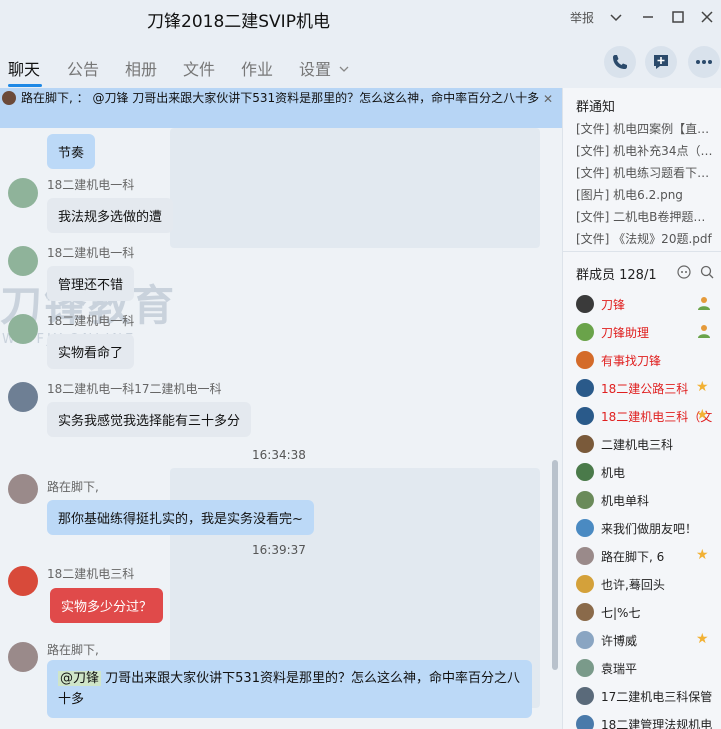  I want to click on notice-item: [文件] 《法规》20题.pdf, so click(648, 238).